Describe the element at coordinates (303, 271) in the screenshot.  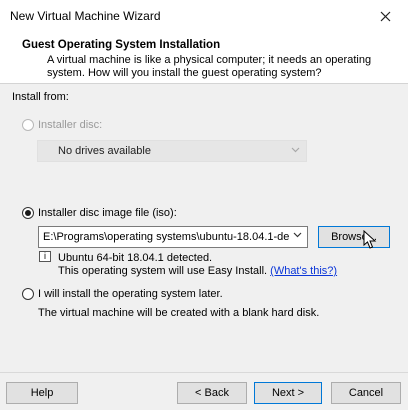
I see `whats-this-link: (What's this?)` at that location.